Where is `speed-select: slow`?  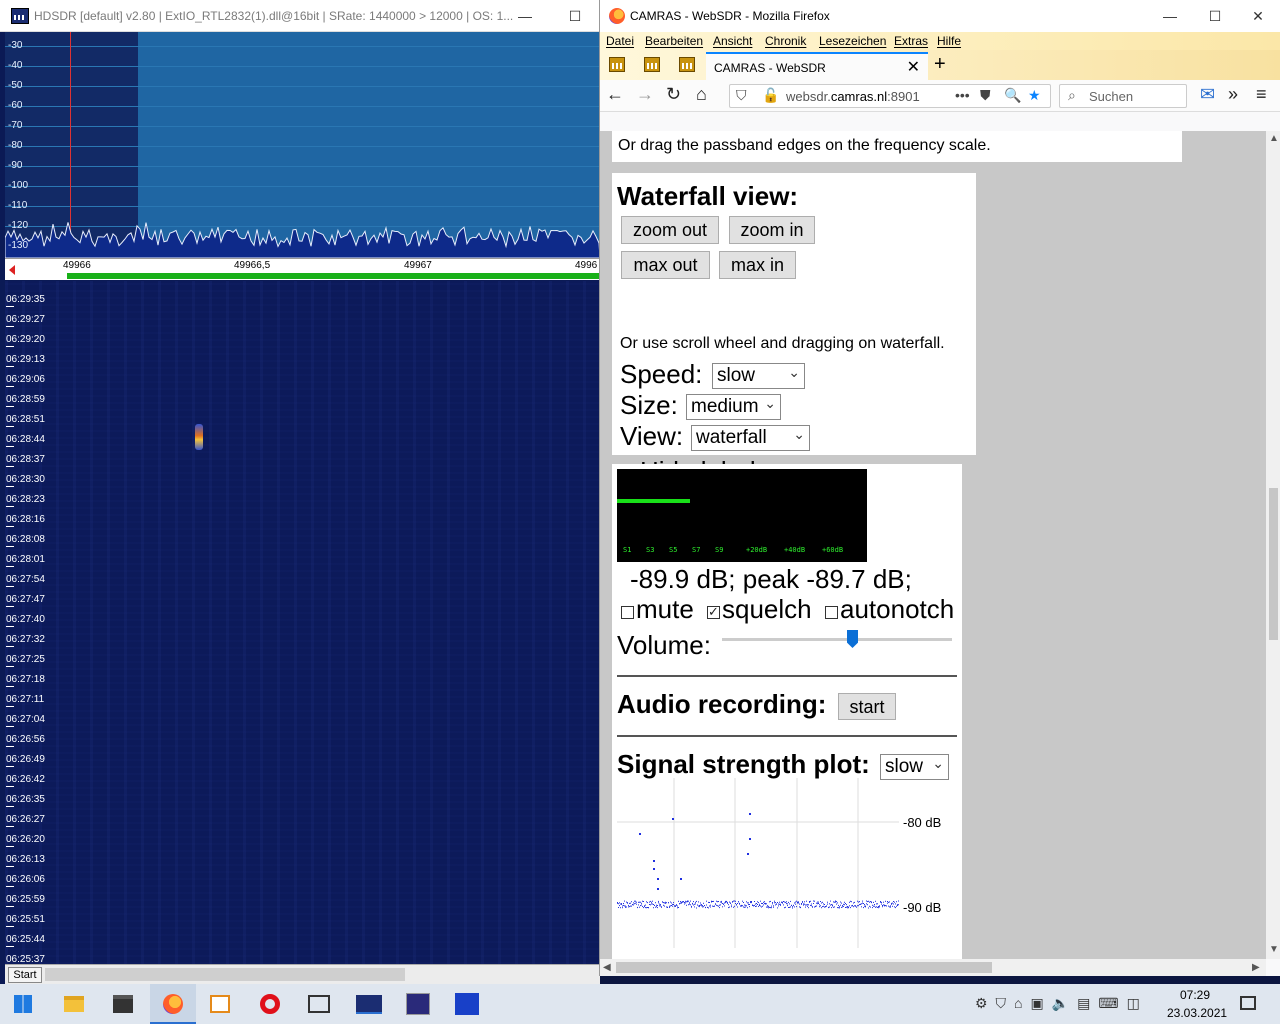
speed-select: slow is located at coordinates (758, 374).